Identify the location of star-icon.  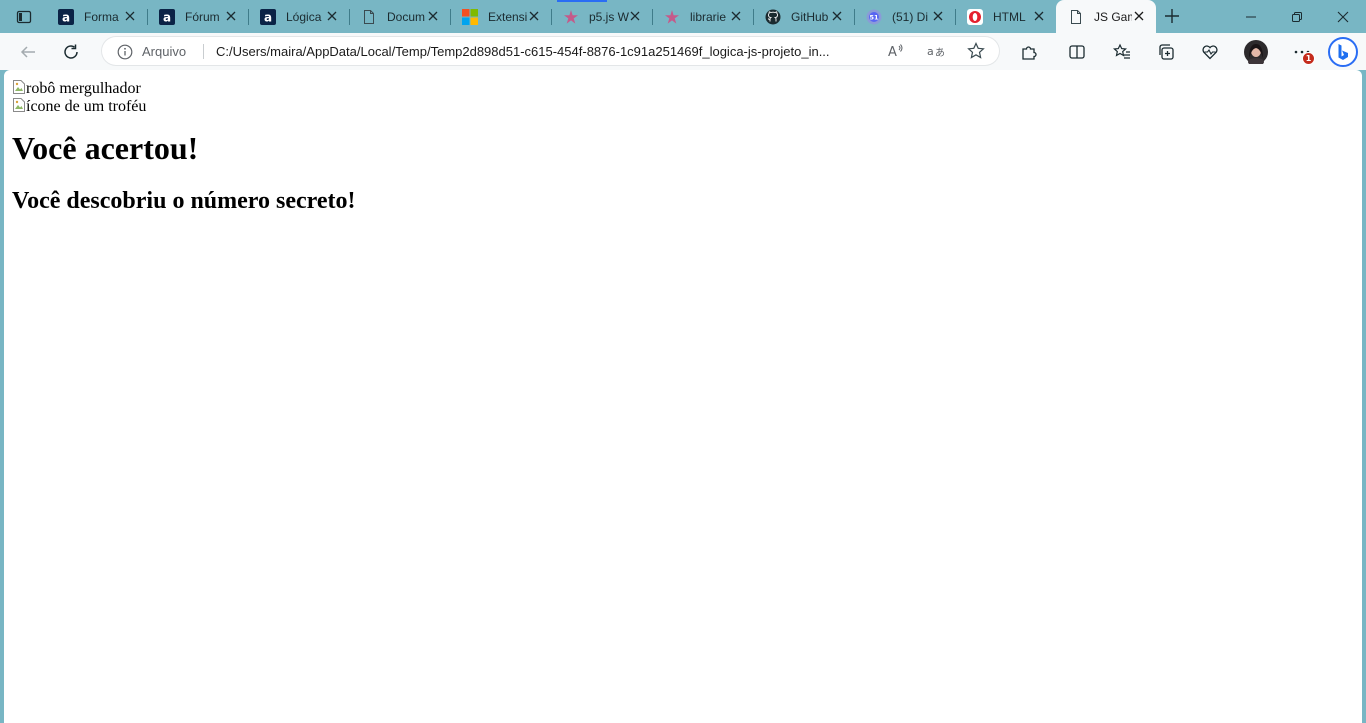
(976, 50).